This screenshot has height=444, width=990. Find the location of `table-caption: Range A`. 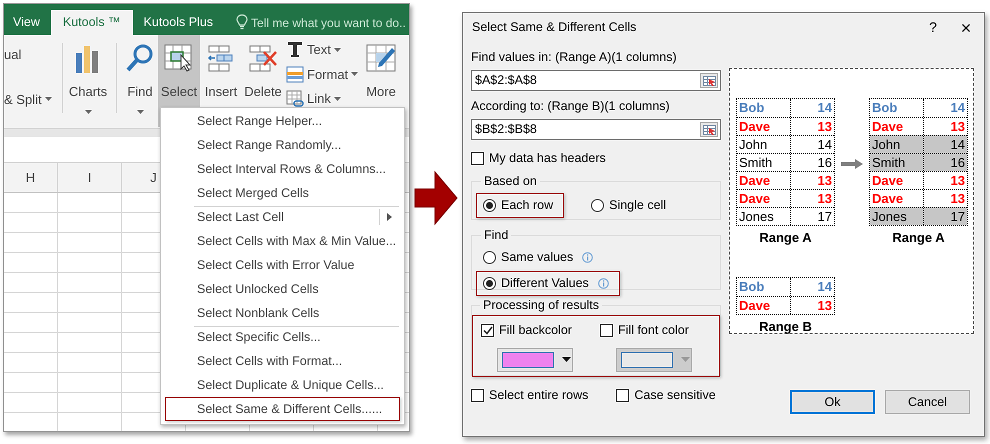

table-caption: Range A is located at coordinates (785, 238).